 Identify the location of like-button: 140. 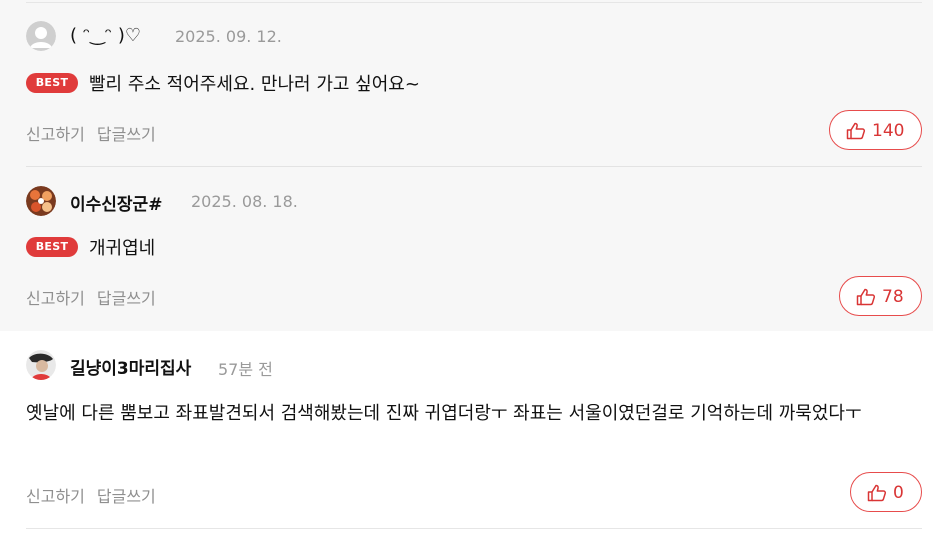
(875, 130).